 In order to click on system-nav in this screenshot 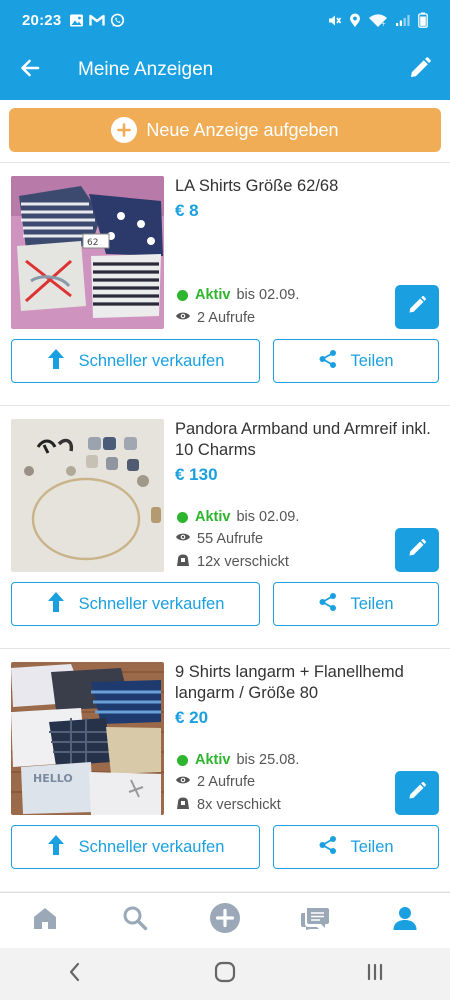, I will do `click(225, 974)`.